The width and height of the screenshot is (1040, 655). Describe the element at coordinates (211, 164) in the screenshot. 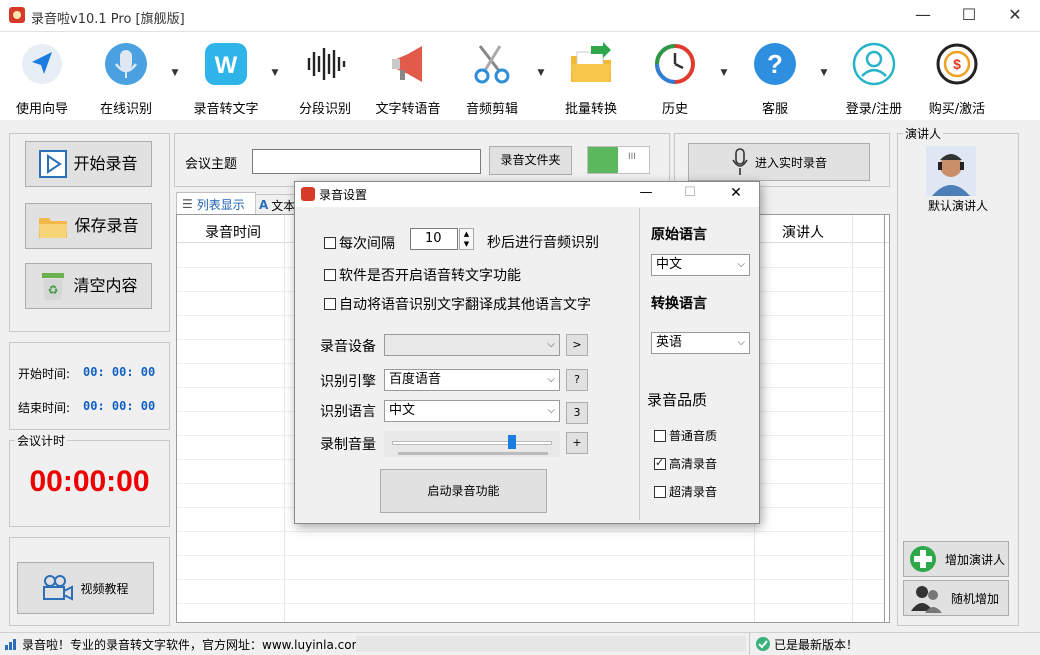

I see `meeting-topic-label: 会议主题` at that location.